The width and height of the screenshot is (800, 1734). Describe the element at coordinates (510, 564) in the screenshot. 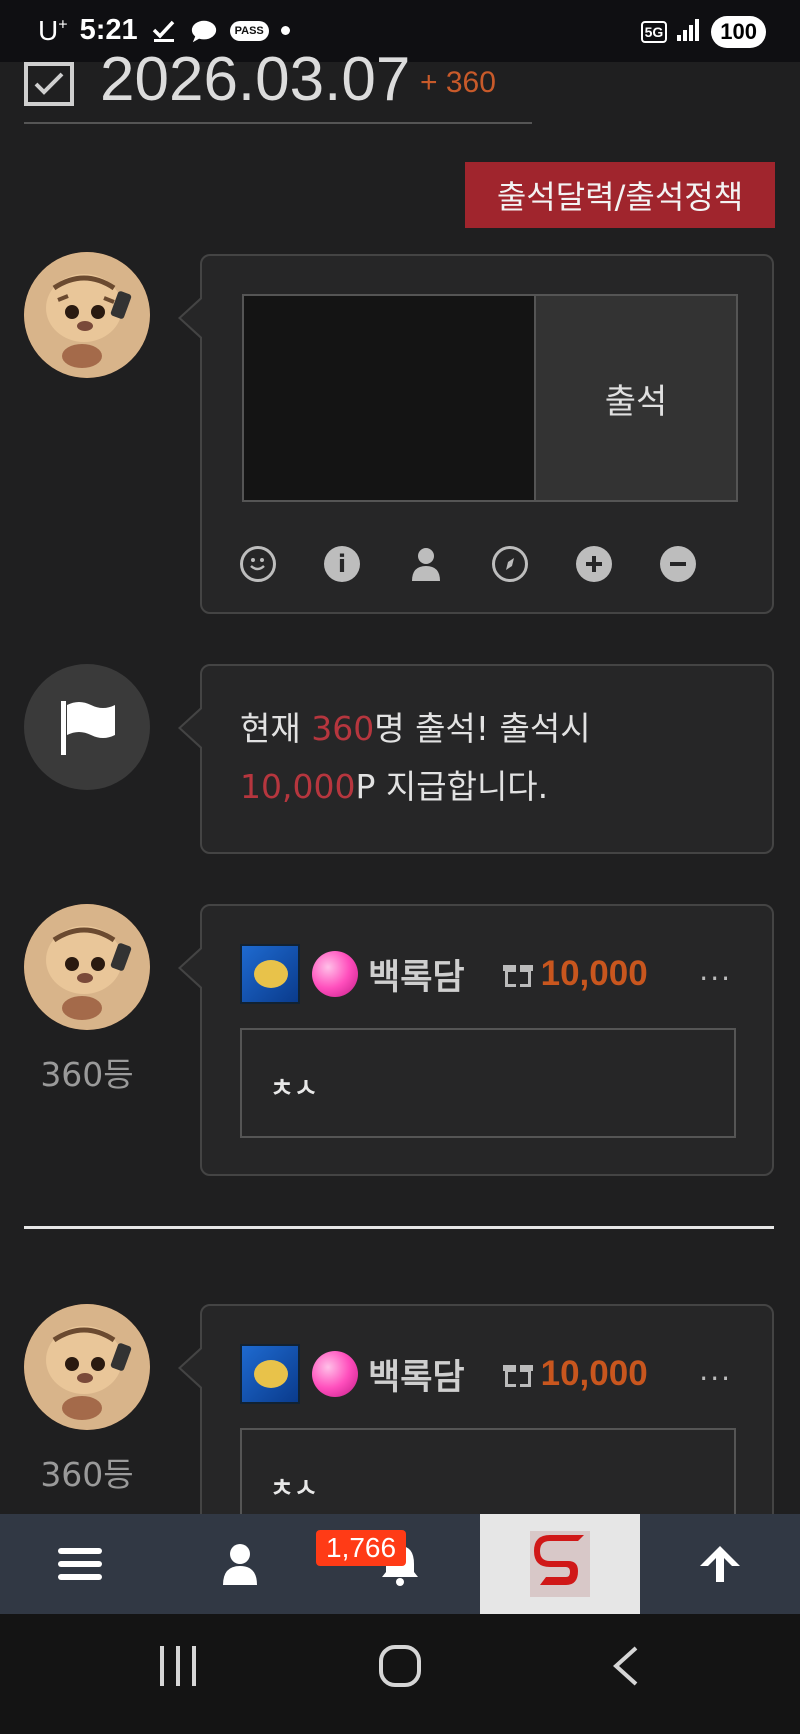

I see `compass-icon` at that location.